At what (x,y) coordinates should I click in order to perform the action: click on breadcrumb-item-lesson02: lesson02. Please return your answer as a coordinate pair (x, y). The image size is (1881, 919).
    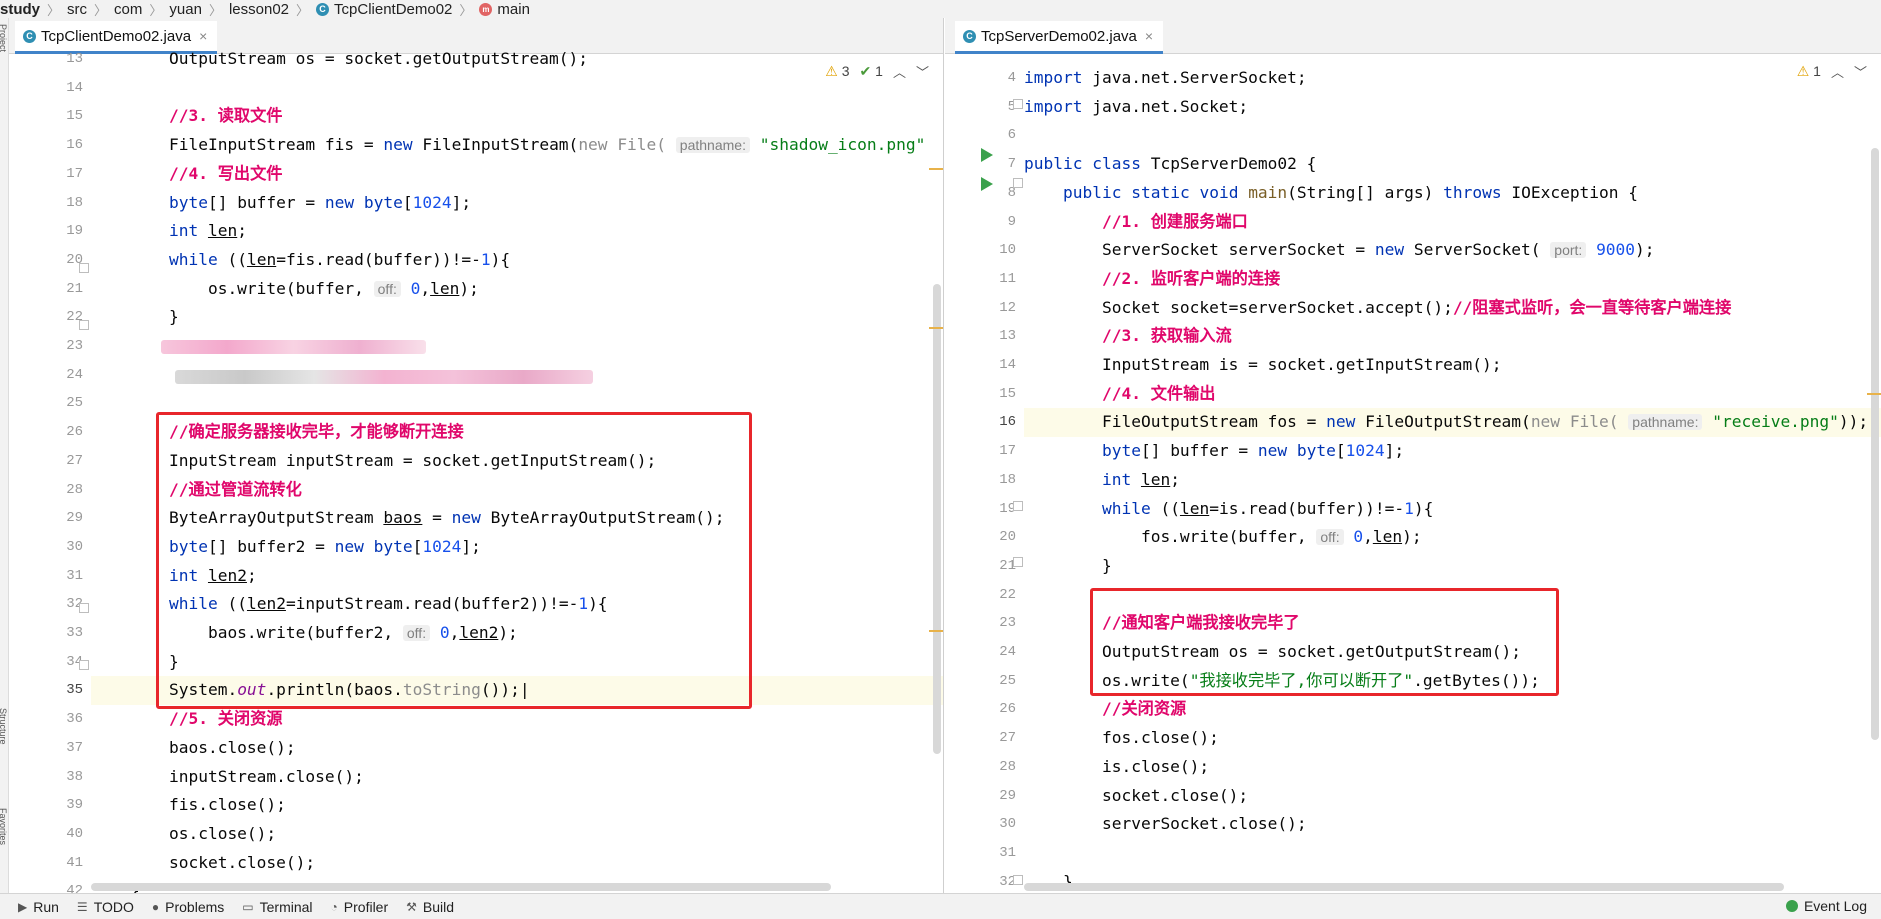
    Looking at the image, I should click on (259, 9).